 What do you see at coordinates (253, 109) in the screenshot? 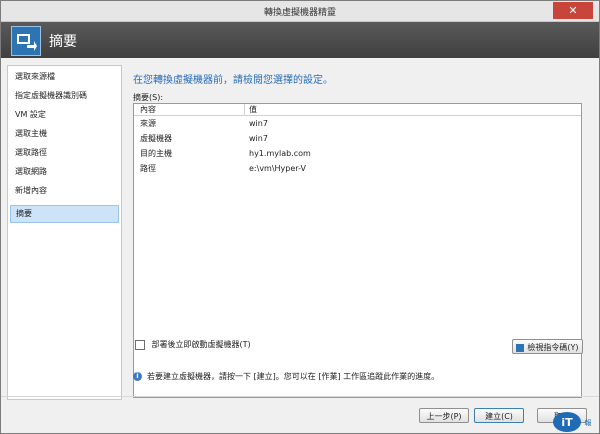
I see `column-header-value: 值` at bounding box center [253, 109].